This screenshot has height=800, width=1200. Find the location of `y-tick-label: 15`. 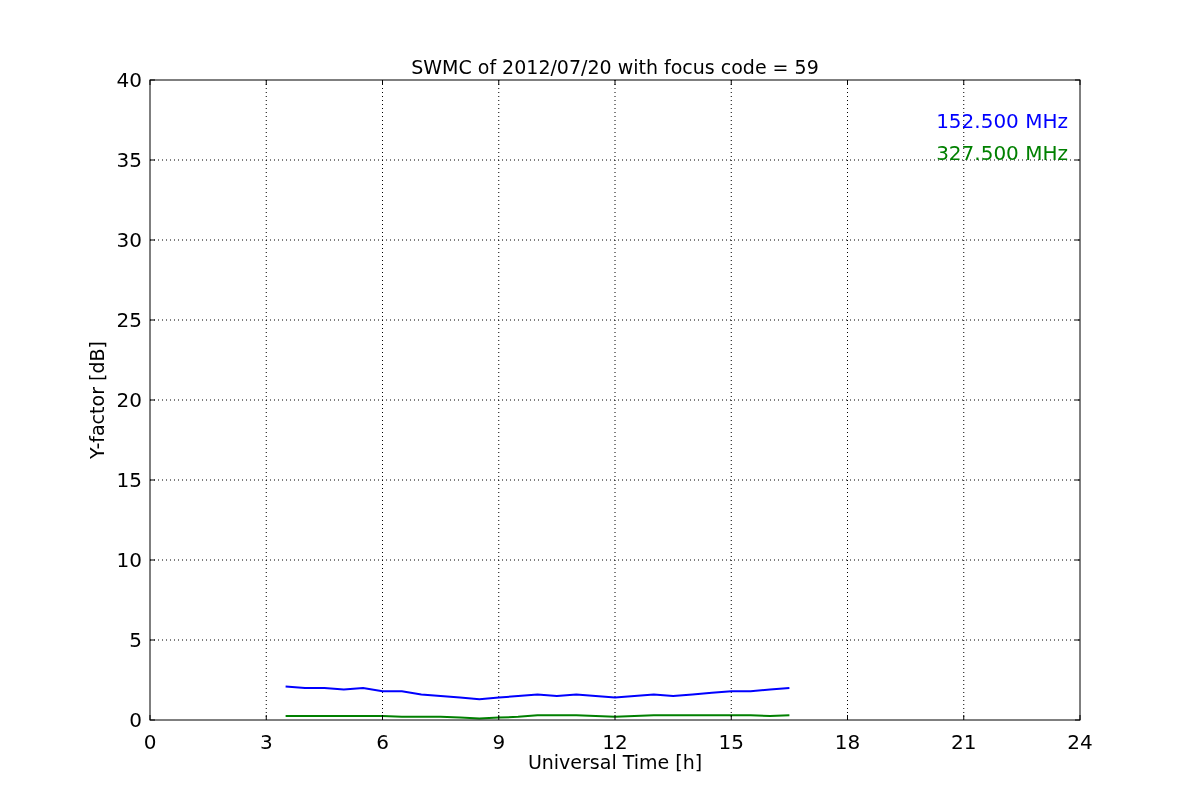

y-tick-label: 15 is located at coordinates (129, 480).